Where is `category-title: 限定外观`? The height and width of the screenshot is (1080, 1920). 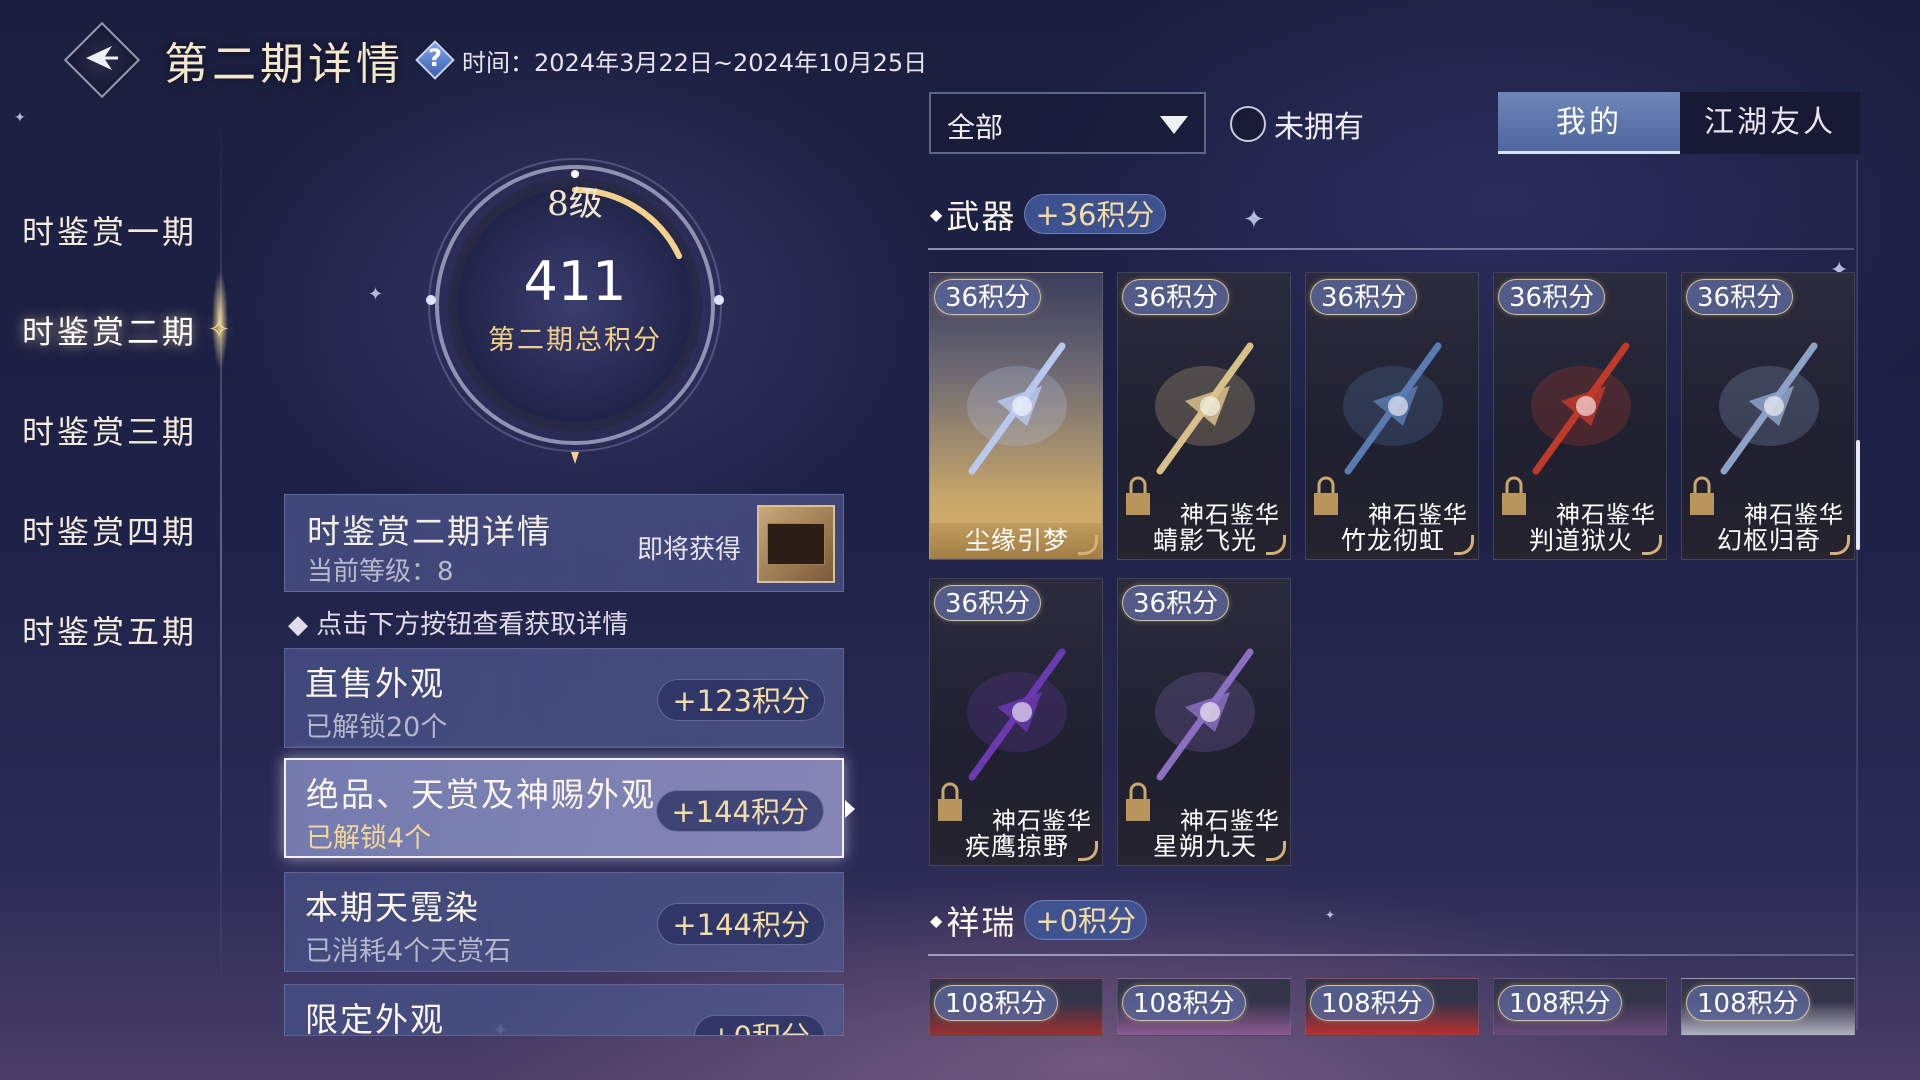
category-title: 限定外观 is located at coordinates (375, 1018).